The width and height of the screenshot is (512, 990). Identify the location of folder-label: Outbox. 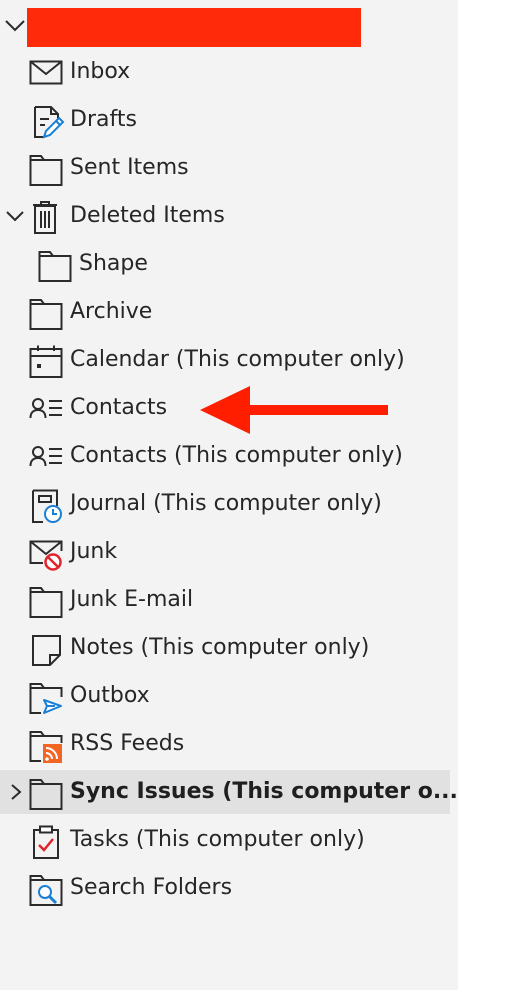
(110, 695).